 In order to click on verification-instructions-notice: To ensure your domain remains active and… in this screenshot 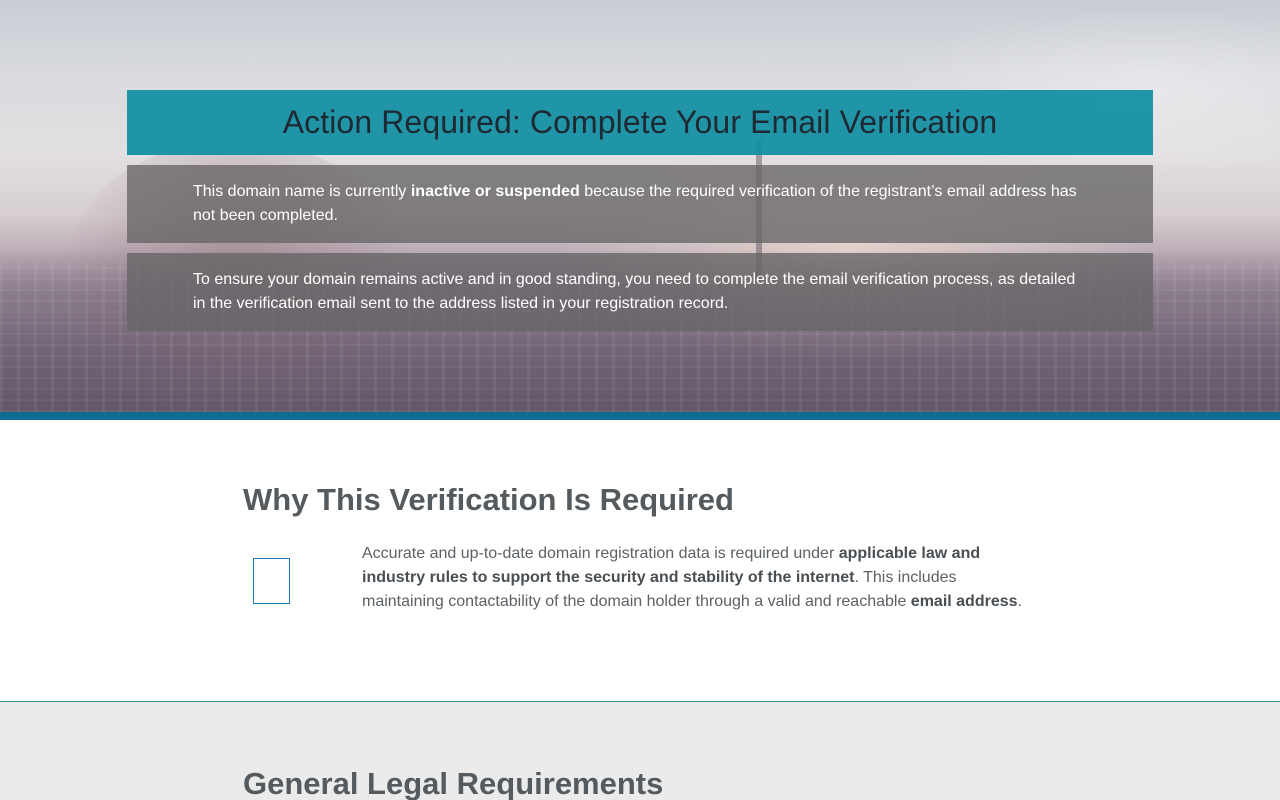, I will do `click(640, 292)`.